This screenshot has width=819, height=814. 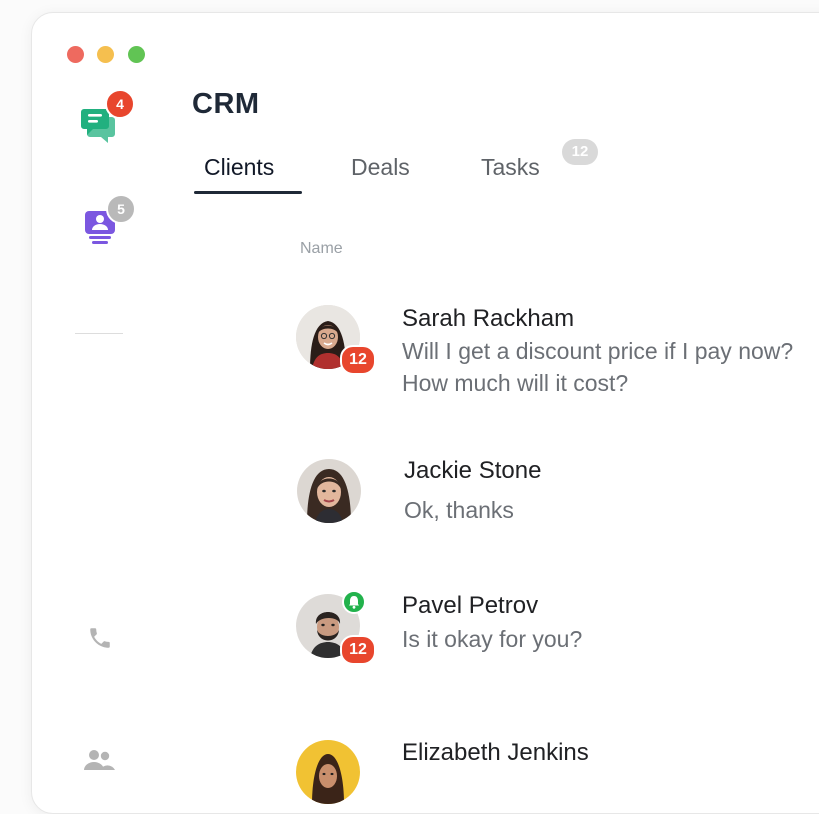 I want to click on tab-tasks: Tasks, so click(x=510, y=167).